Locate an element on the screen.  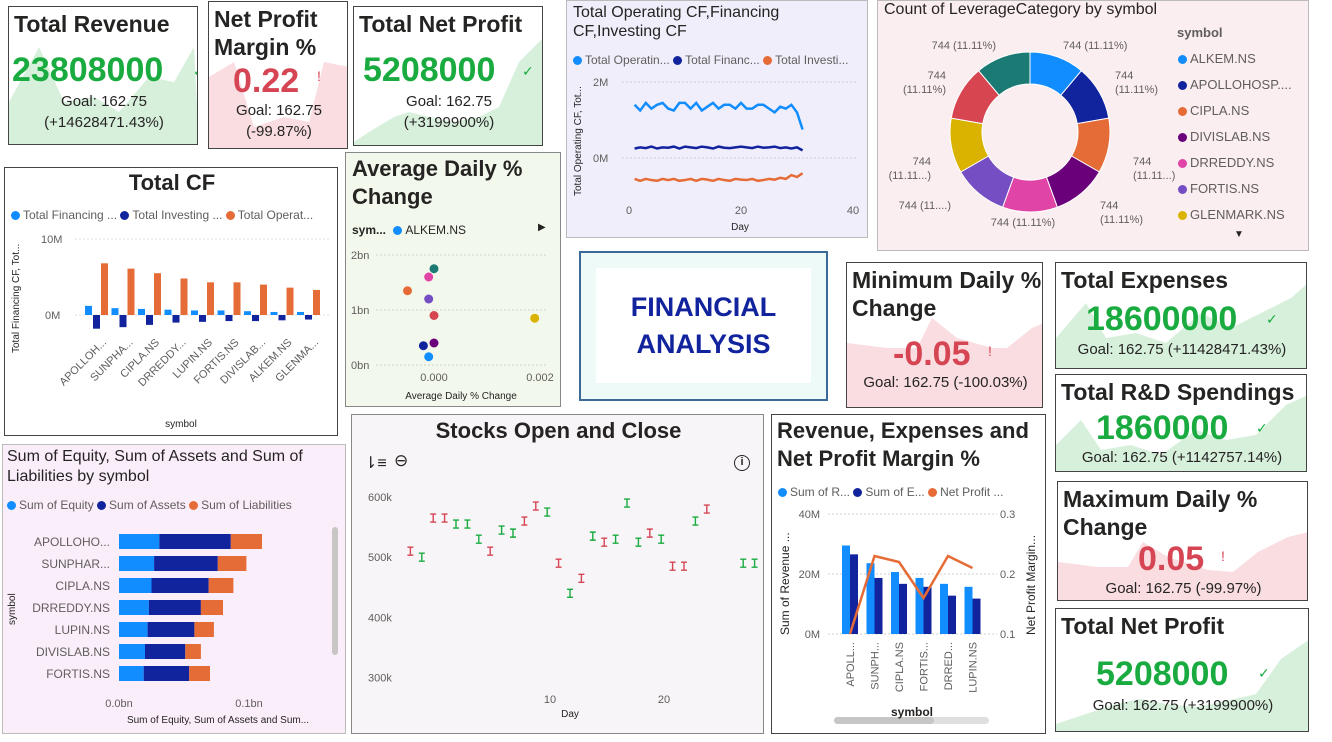
legend-item: GLENMARK.NS is located at coordinates (1235, 215).